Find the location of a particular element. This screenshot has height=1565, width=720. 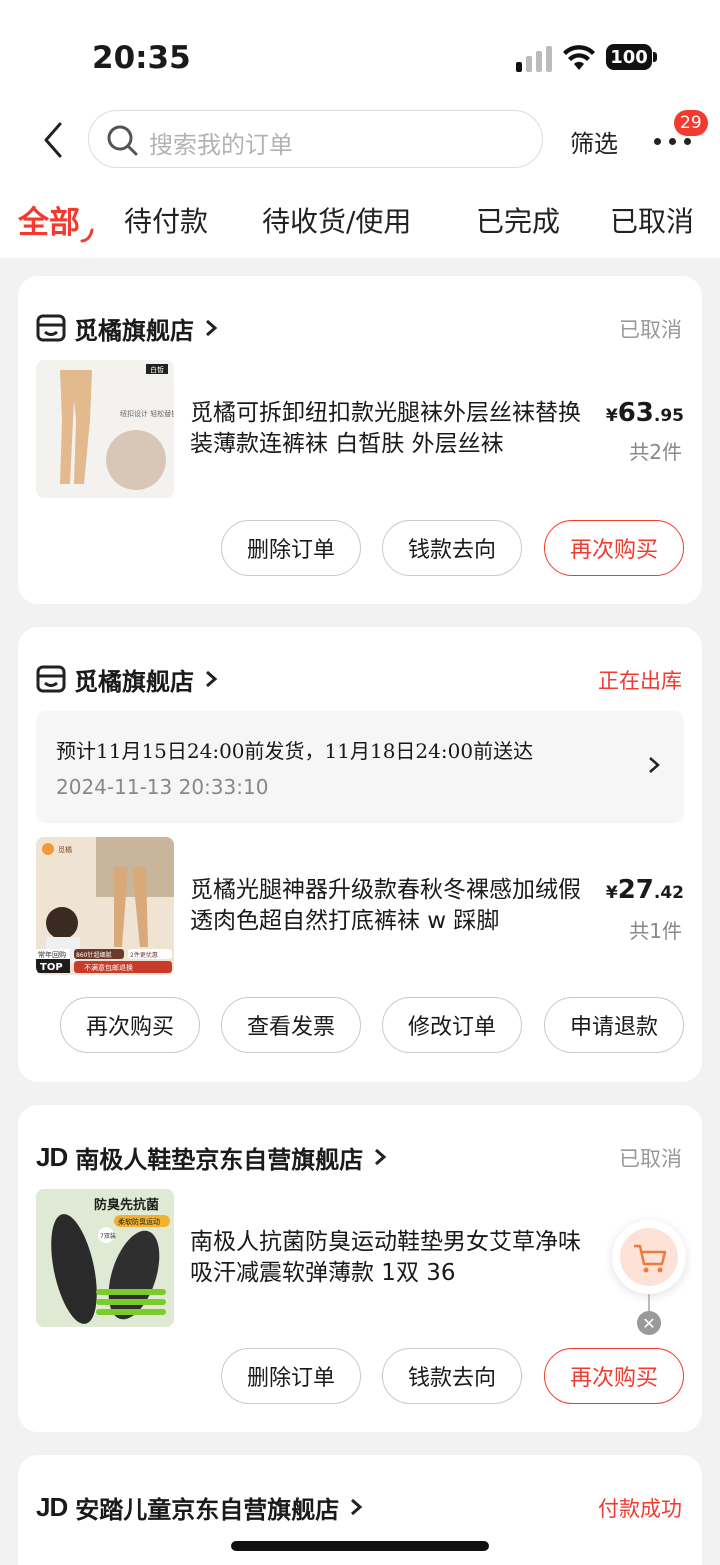

product-title: 南极人抗菌防臭运动鞋垫男女艾草净味吸汗减震软弹薄款 1双 36 is located at coordinates (390, 1258).